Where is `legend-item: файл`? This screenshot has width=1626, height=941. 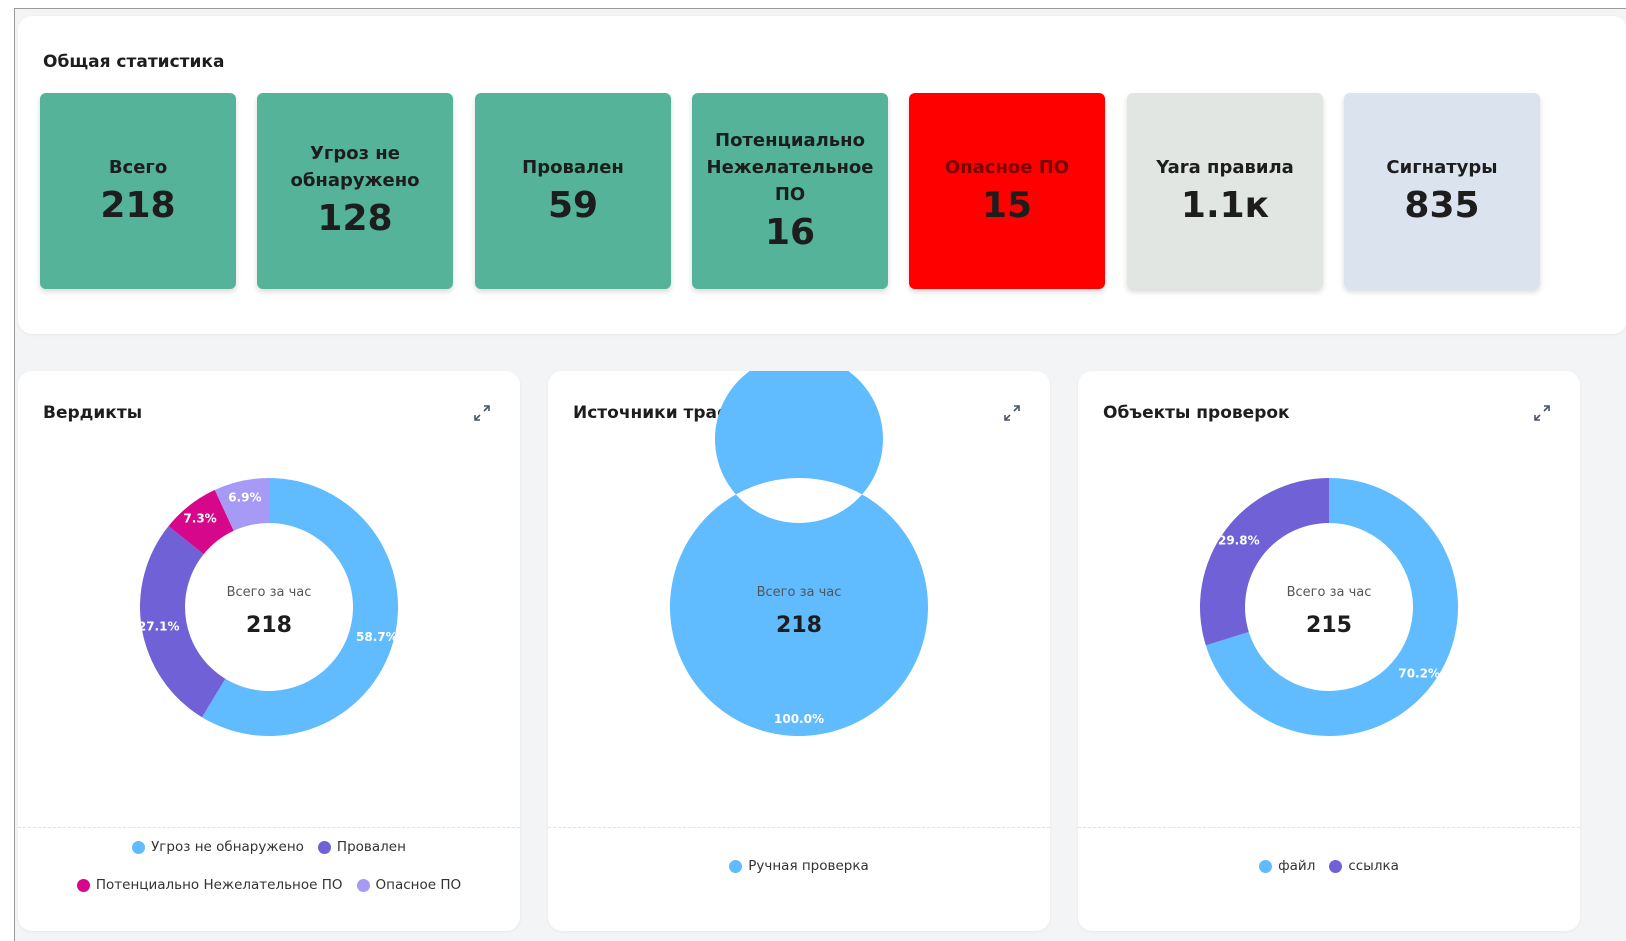 legend-item: файл is located at coordinates (1287, 866).